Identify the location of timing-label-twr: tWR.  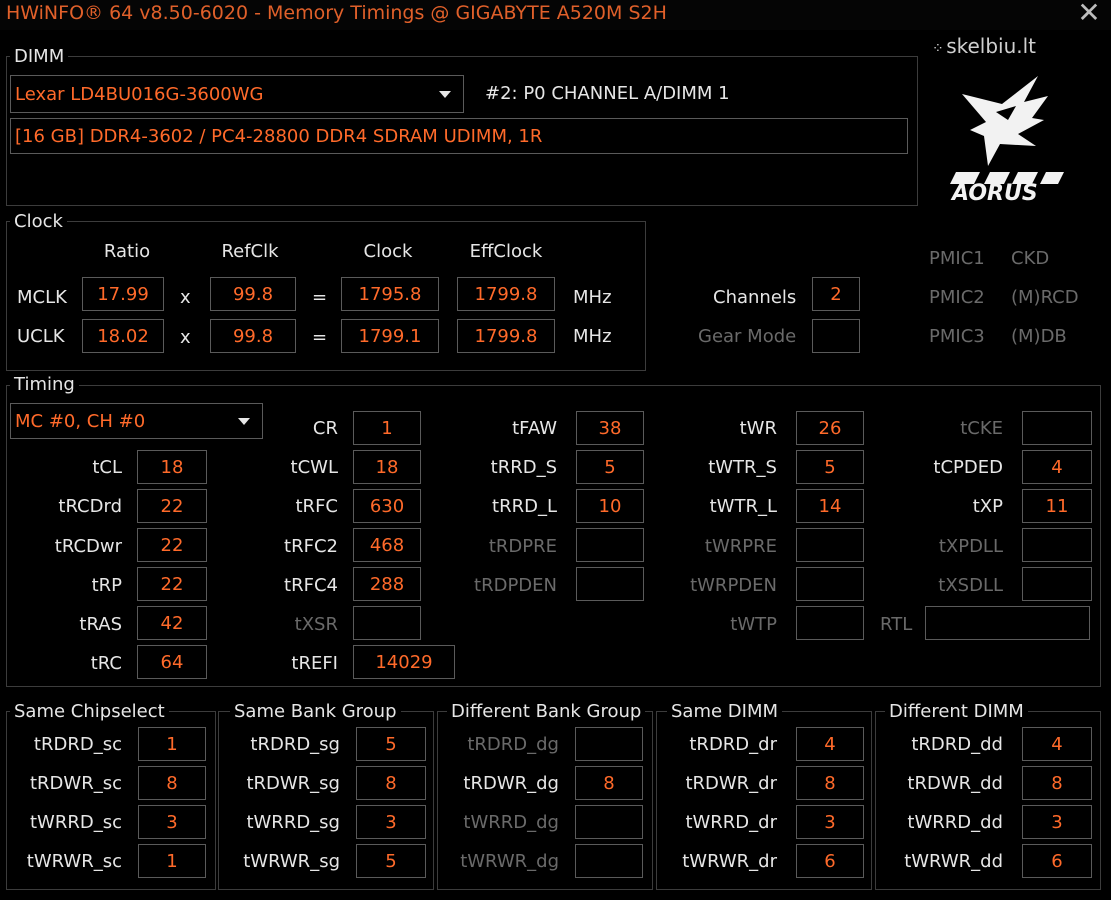
(758, 428).